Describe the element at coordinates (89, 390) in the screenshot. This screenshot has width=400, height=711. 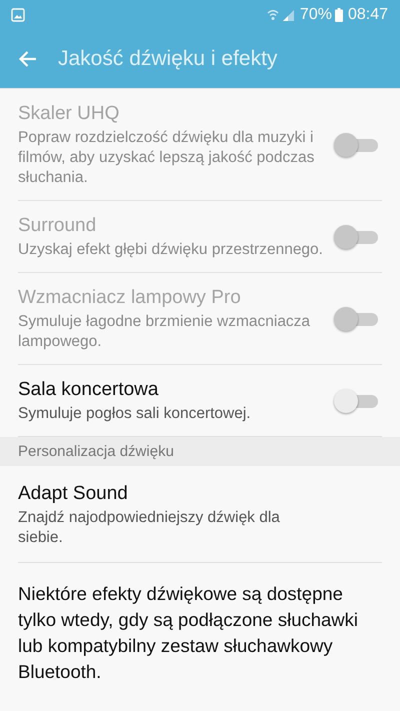
I see `setting-title: Sala koncertowa` at that location.